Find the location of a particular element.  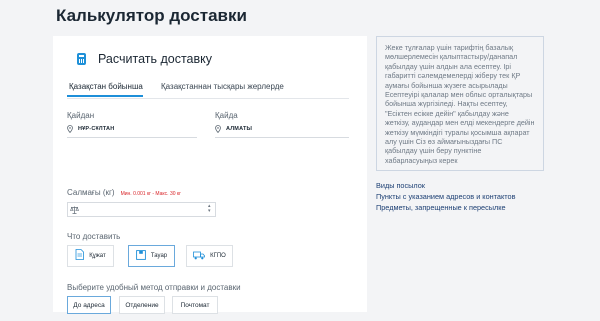

card-title: Расчитать доставку is located at coordinates (155, 59).